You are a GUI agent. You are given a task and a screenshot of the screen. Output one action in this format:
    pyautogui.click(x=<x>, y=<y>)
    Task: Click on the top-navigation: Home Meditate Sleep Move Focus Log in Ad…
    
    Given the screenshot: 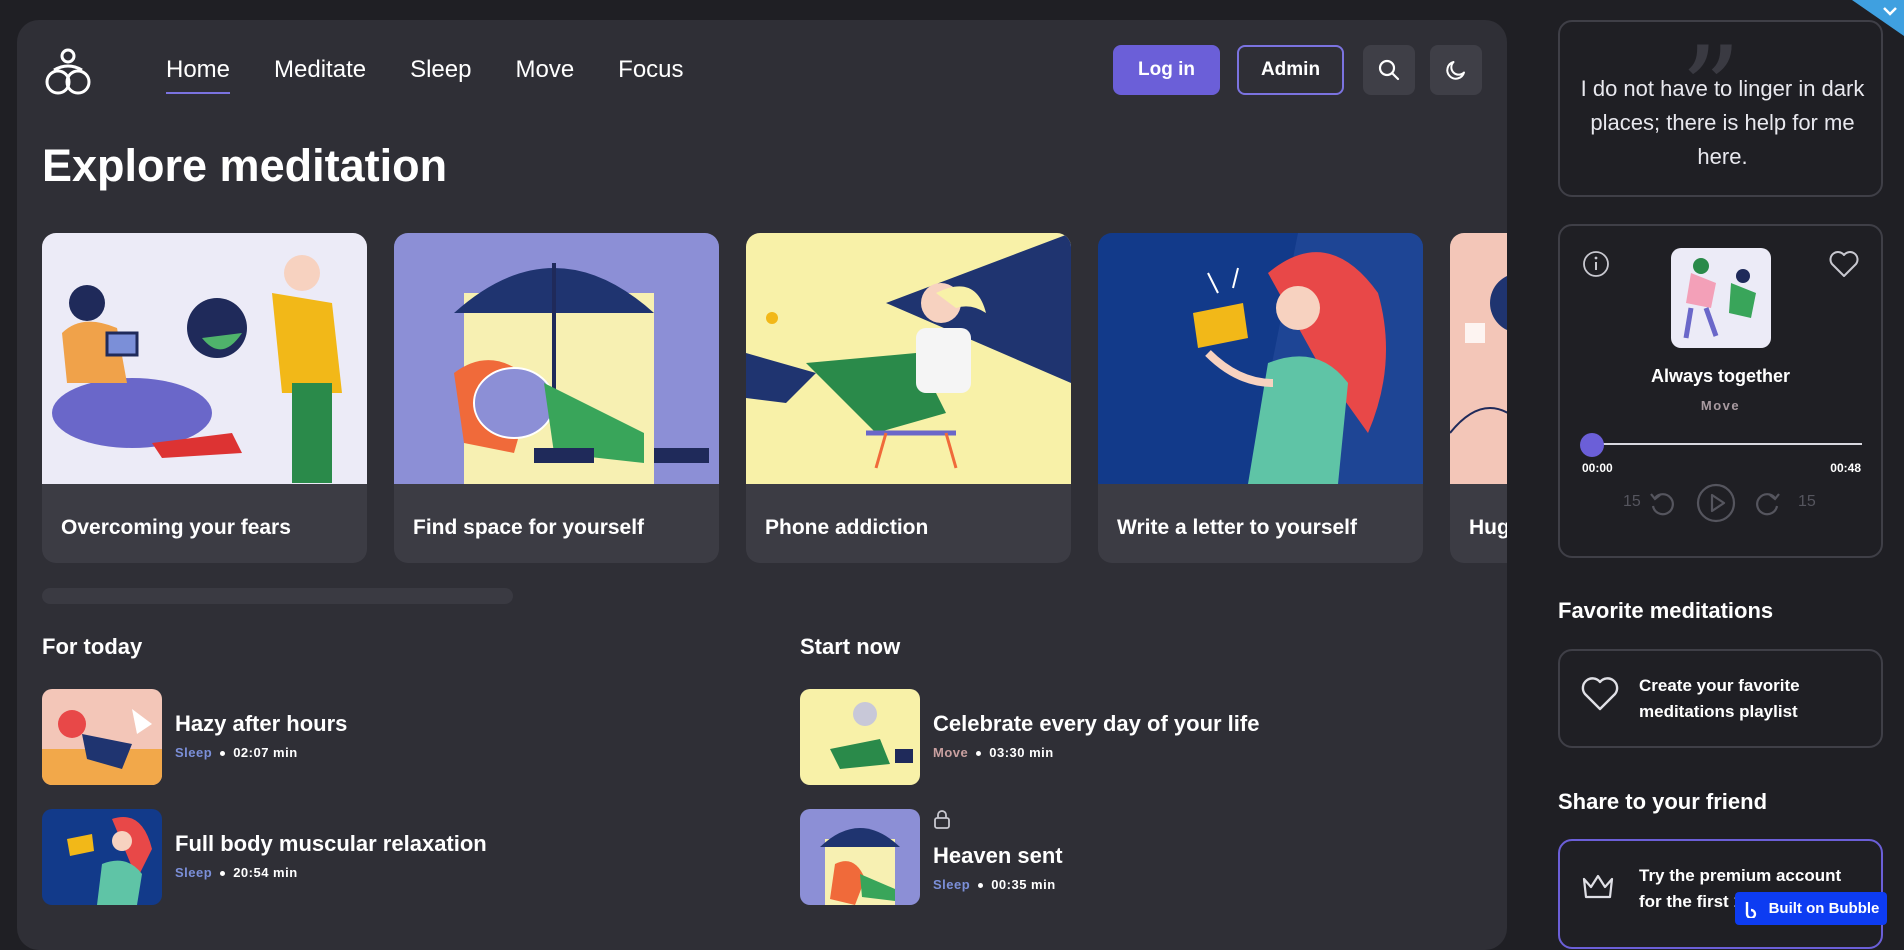 What is the action you would take?
    pyautogui.click(x=762, y=72)
    